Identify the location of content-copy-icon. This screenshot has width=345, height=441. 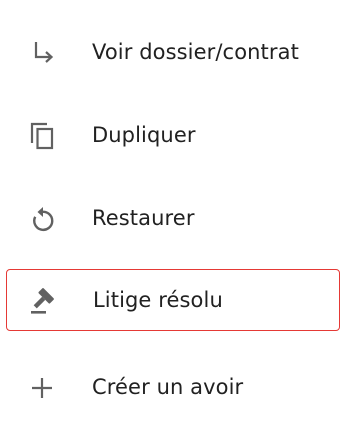
(42, 135).